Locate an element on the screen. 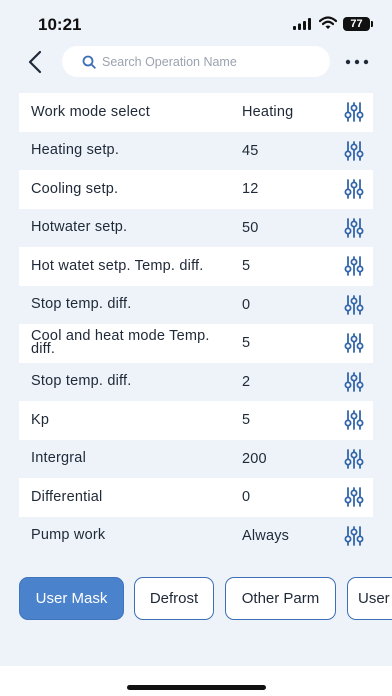 The image size is (392, 696). wifi-icon is located at coordinates (328, 22).